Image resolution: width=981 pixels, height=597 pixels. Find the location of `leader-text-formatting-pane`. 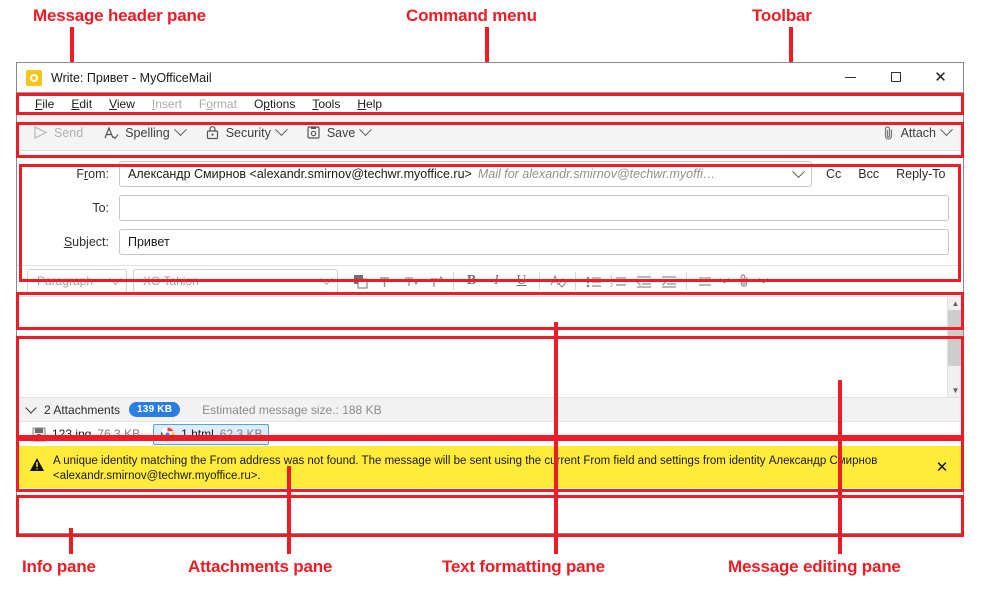

leader-text-formatting-pane is located at coordinates (556, 438).